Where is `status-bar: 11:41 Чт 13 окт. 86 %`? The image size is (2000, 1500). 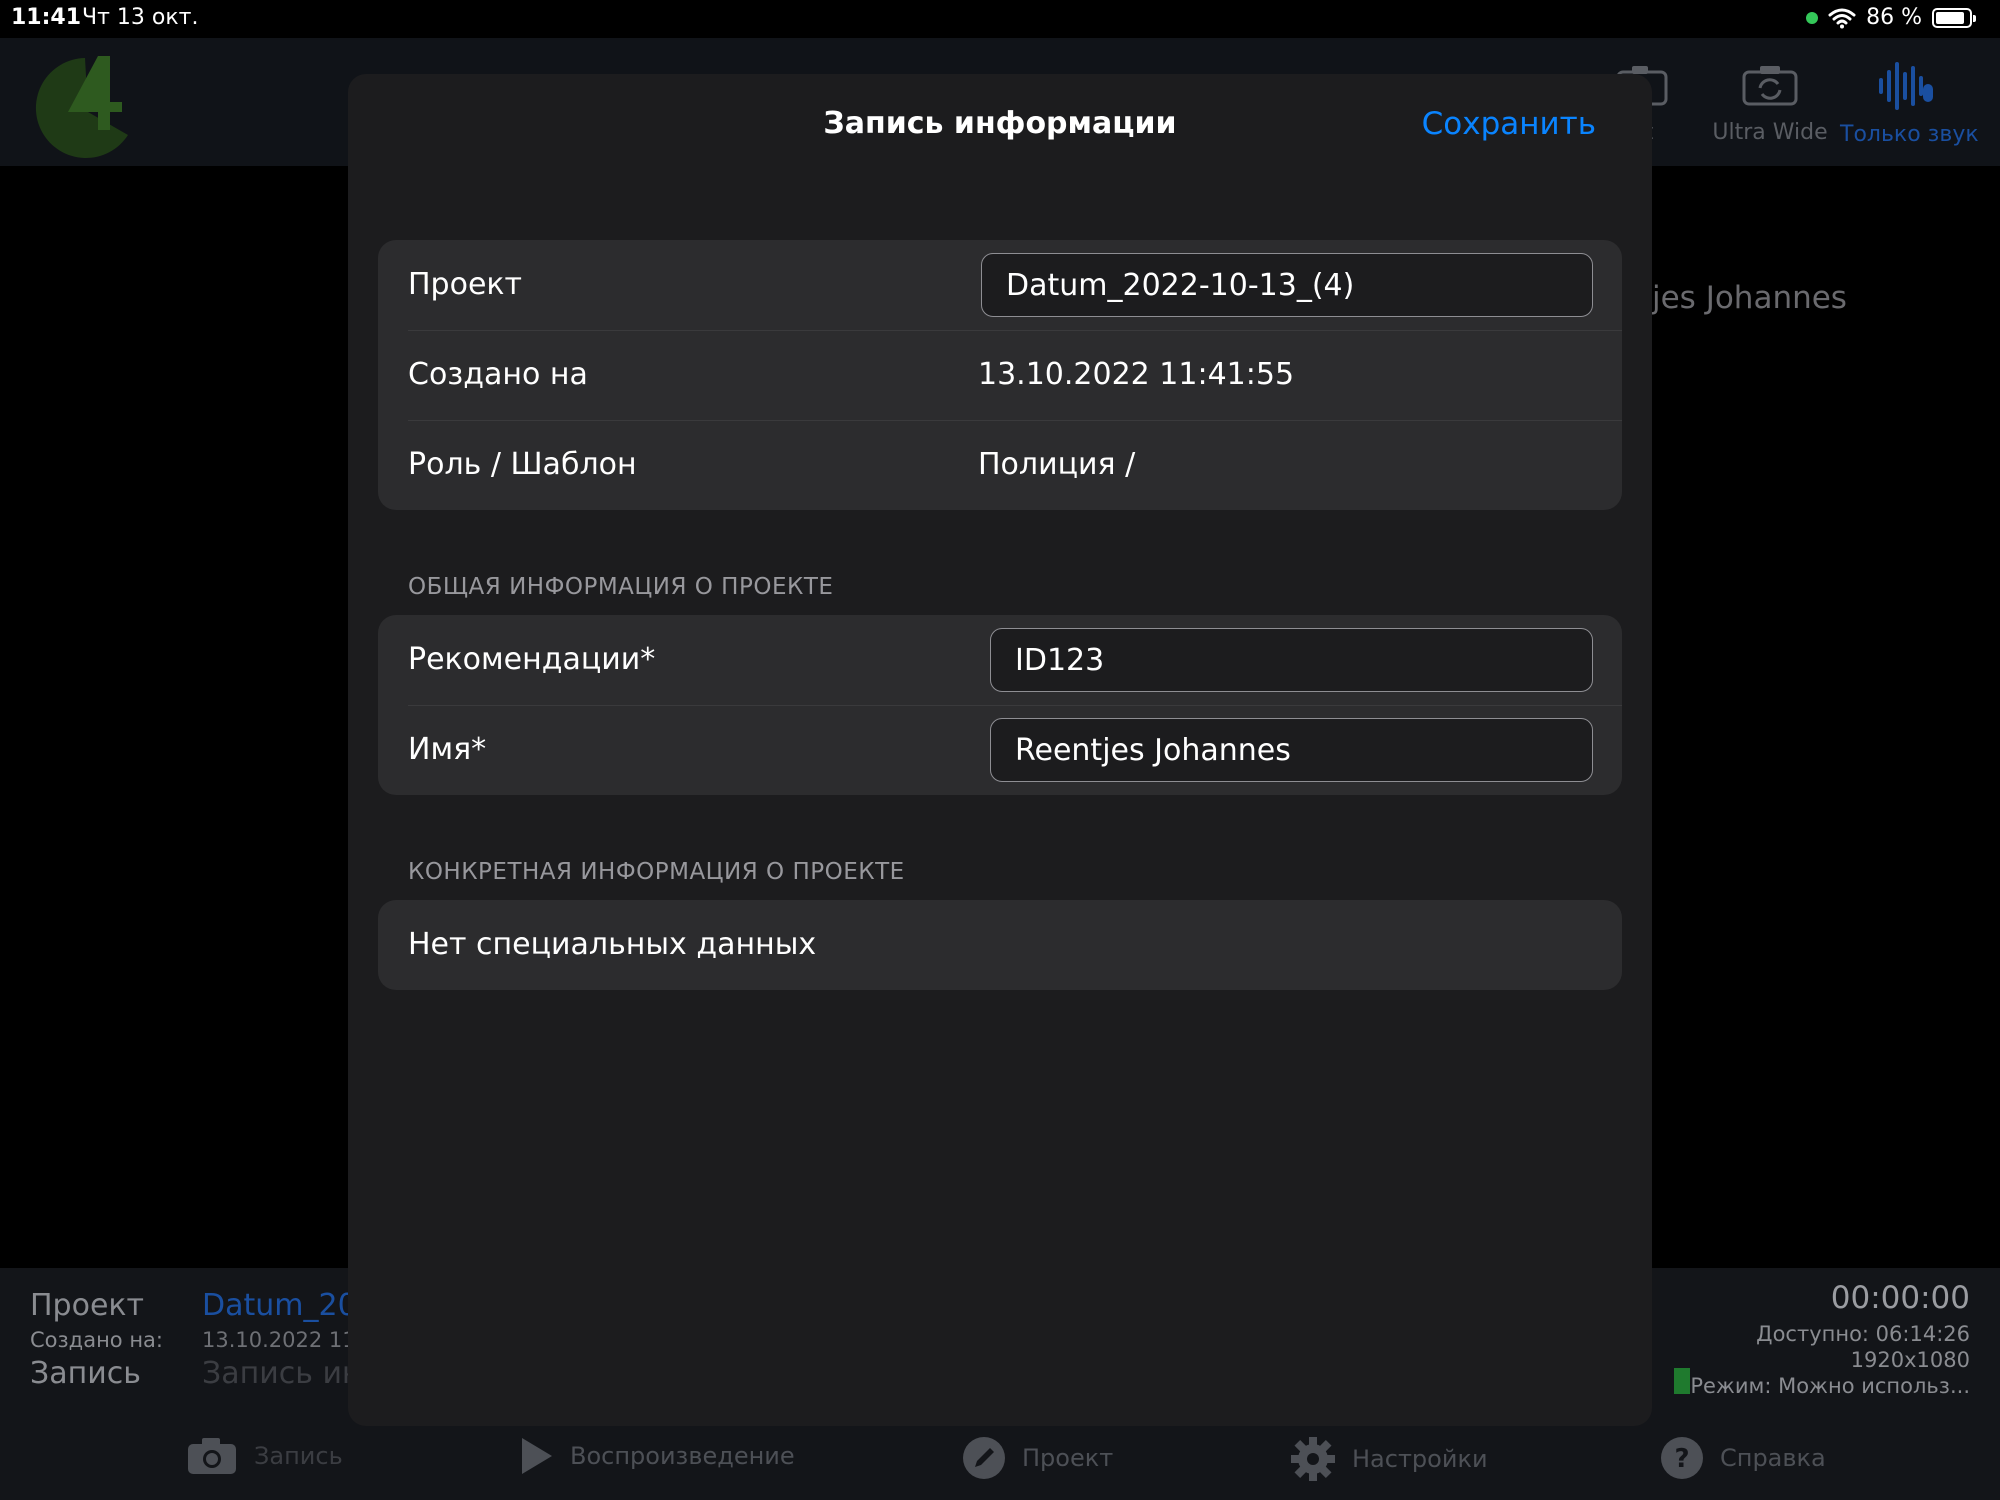
status-bar: 11:41 Чт 13 окт. 86 % is located at coordinates (1000, 19).